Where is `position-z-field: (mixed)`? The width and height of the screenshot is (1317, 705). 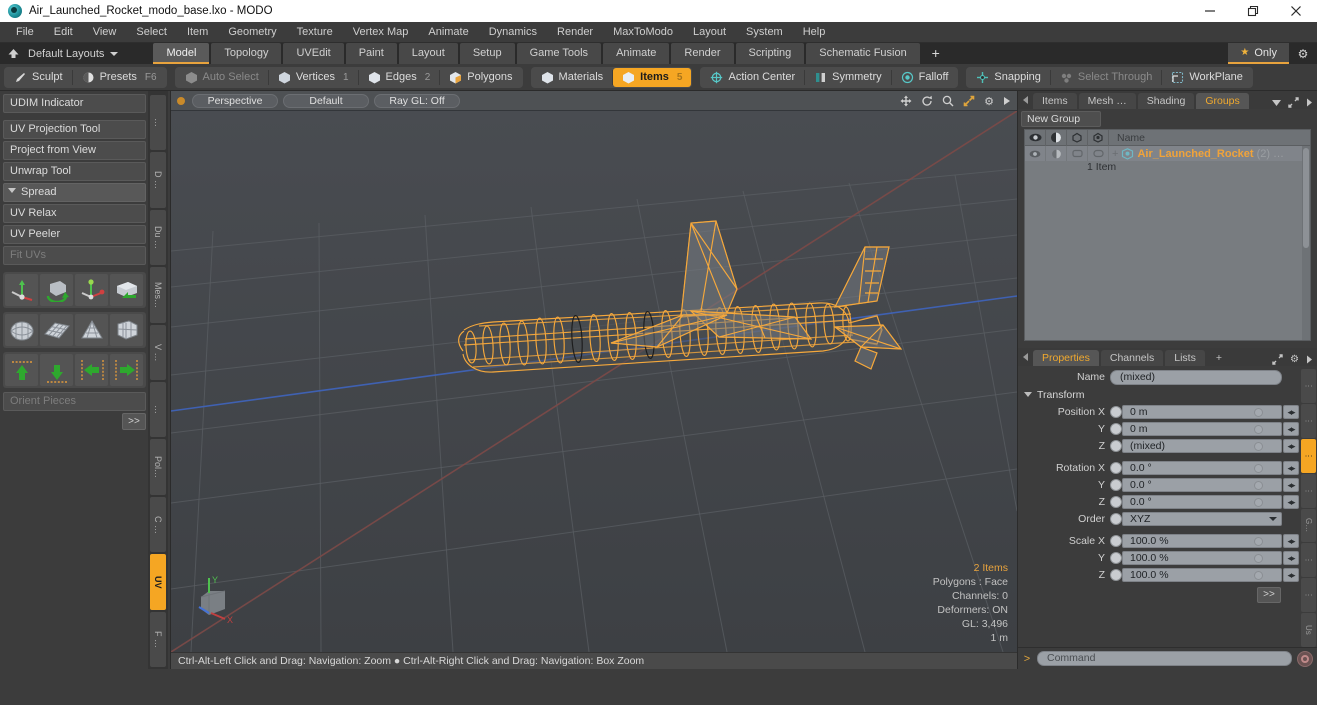
position-z-field: (mixed) is located at coordinates (1202, 446).